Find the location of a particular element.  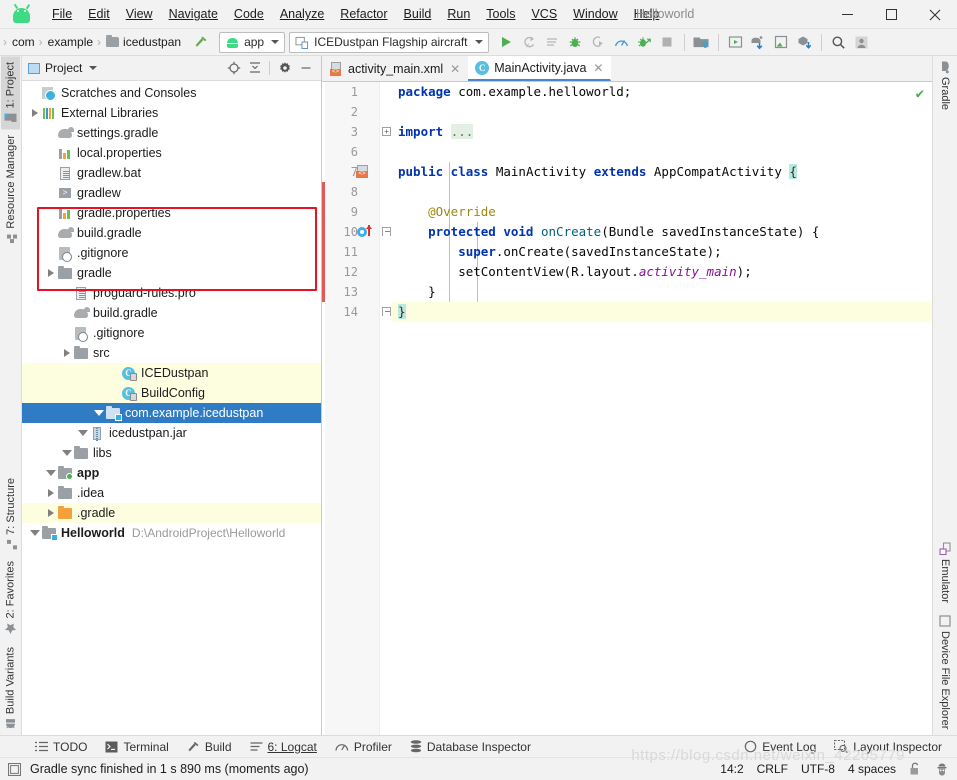

menu-code: Code is located at coordinates (249, 14).